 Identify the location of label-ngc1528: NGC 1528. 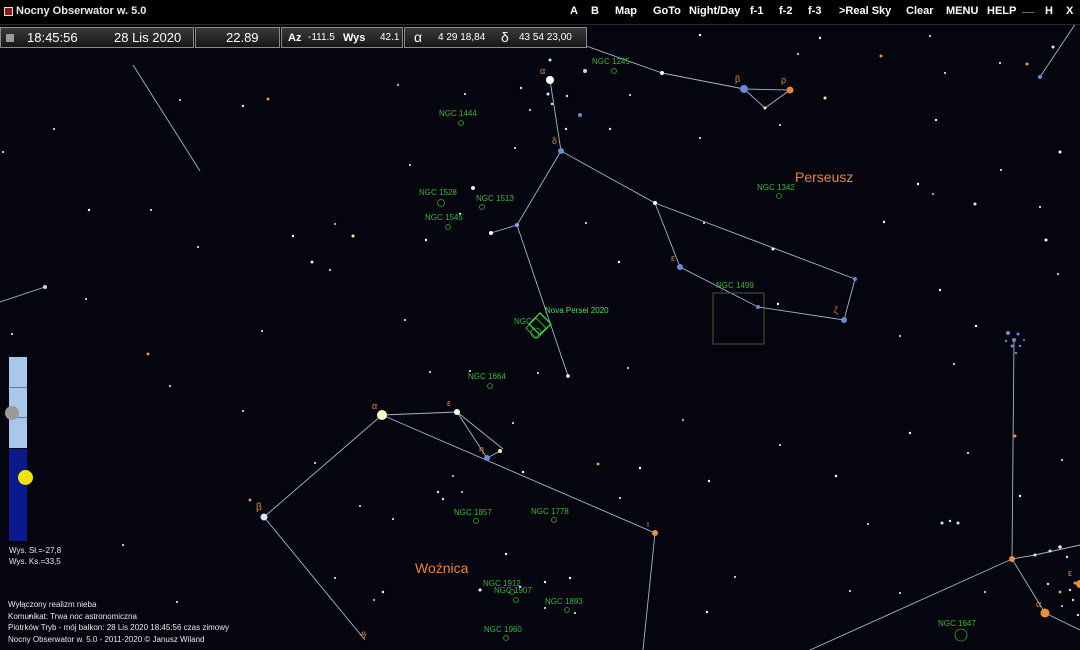
(438, 192).